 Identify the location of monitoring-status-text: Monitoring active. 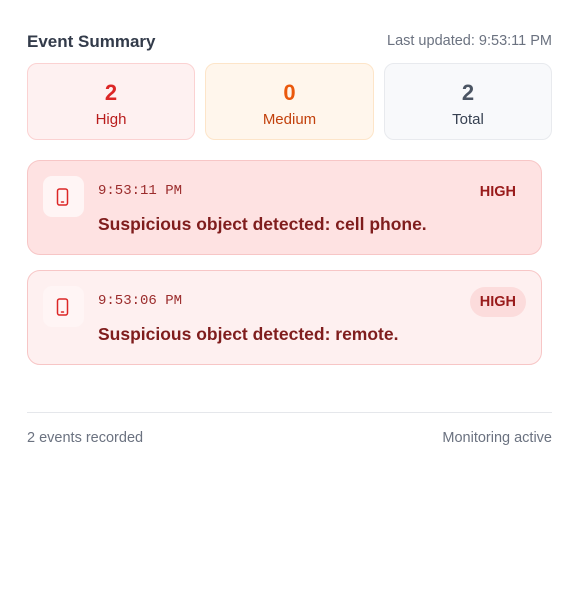
(497, 438).